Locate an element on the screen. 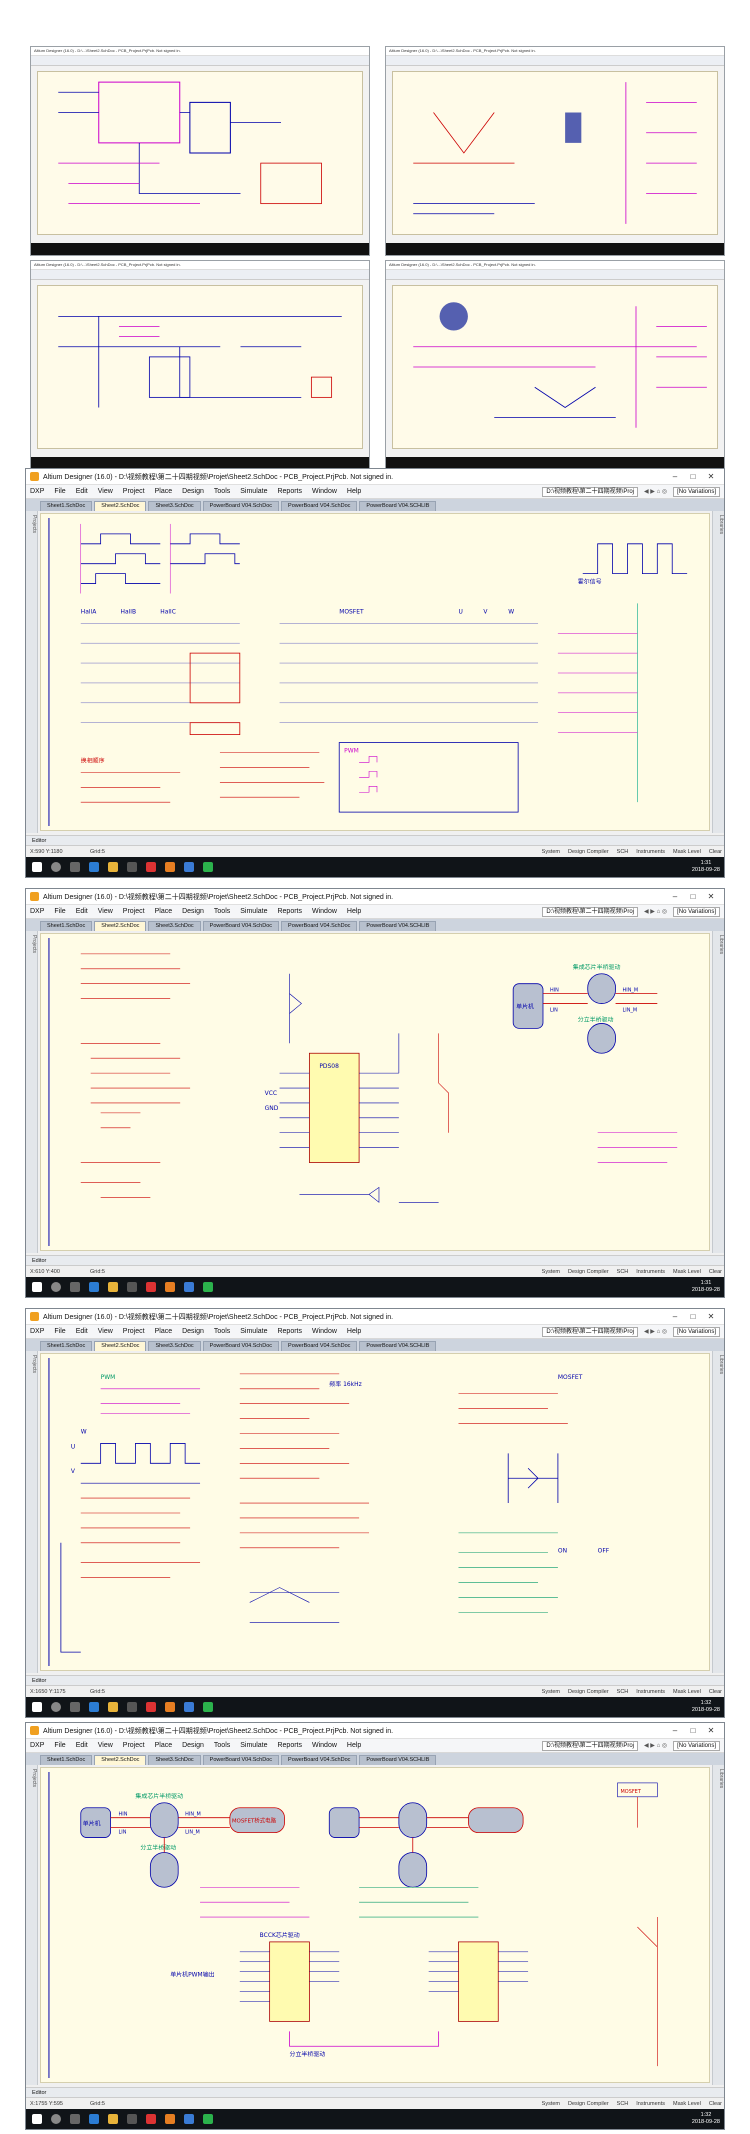 Image resolution: width=750 pixels, height=2134 pixels. menu-project: Project is located at coordinates (134, 1331).